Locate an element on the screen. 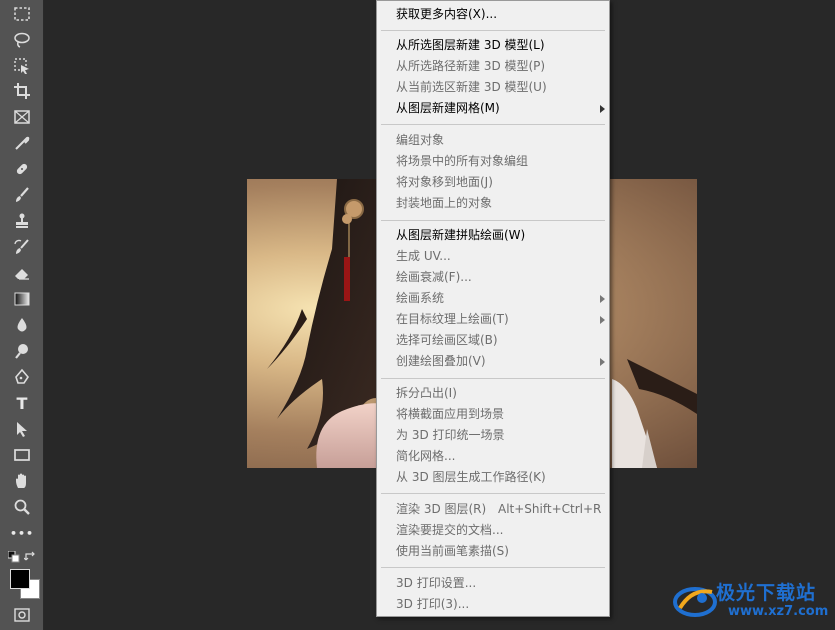 This screenshot has width=835, height=630. eraser-icon is located at coordinates (22, 273).